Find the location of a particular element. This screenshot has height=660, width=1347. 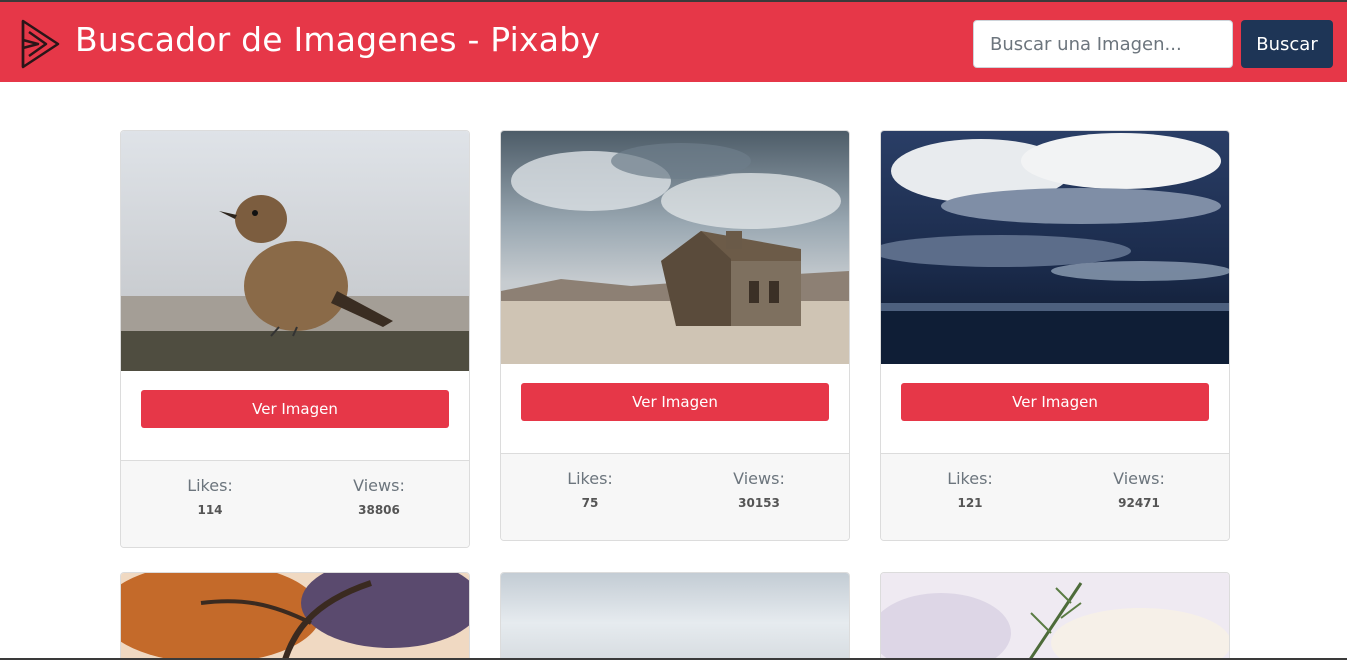

views-stat: Views: 38806 is located at coordinates (379, 497).